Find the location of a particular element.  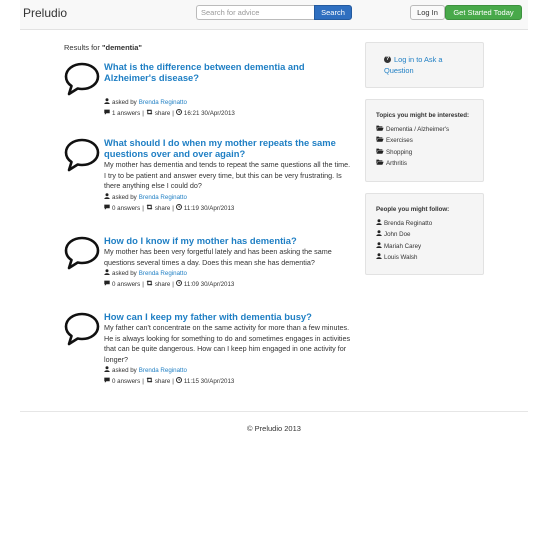

person-item: Brenda Reginatto is located at coordinates (404, 223).